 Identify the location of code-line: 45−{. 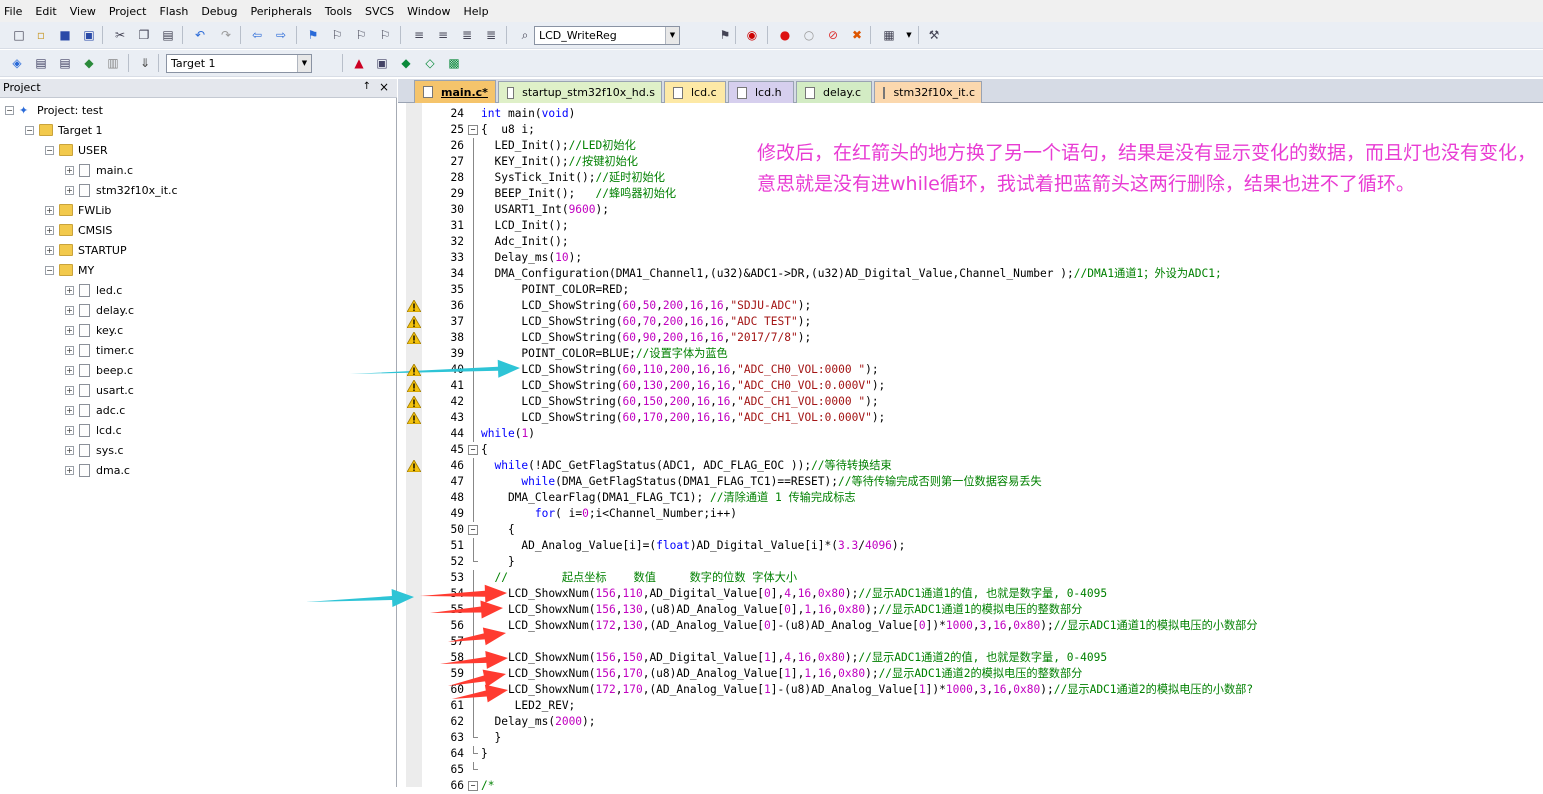
(982, 450).